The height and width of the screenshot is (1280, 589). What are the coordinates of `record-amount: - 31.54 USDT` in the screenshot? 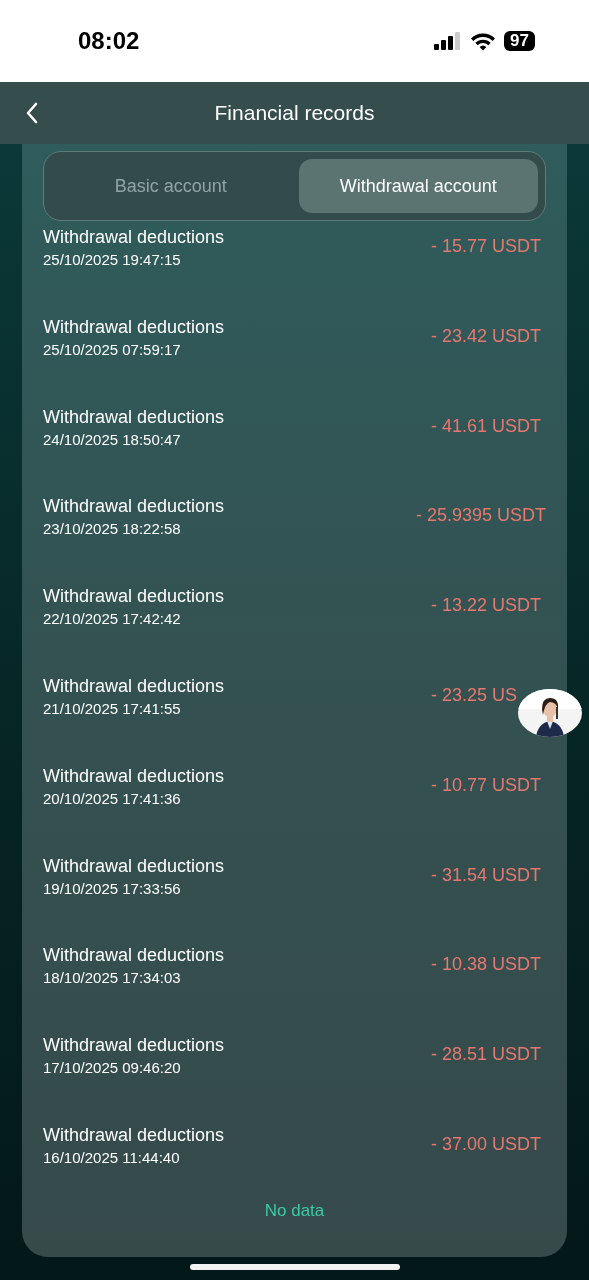 It's located at (487, 875).